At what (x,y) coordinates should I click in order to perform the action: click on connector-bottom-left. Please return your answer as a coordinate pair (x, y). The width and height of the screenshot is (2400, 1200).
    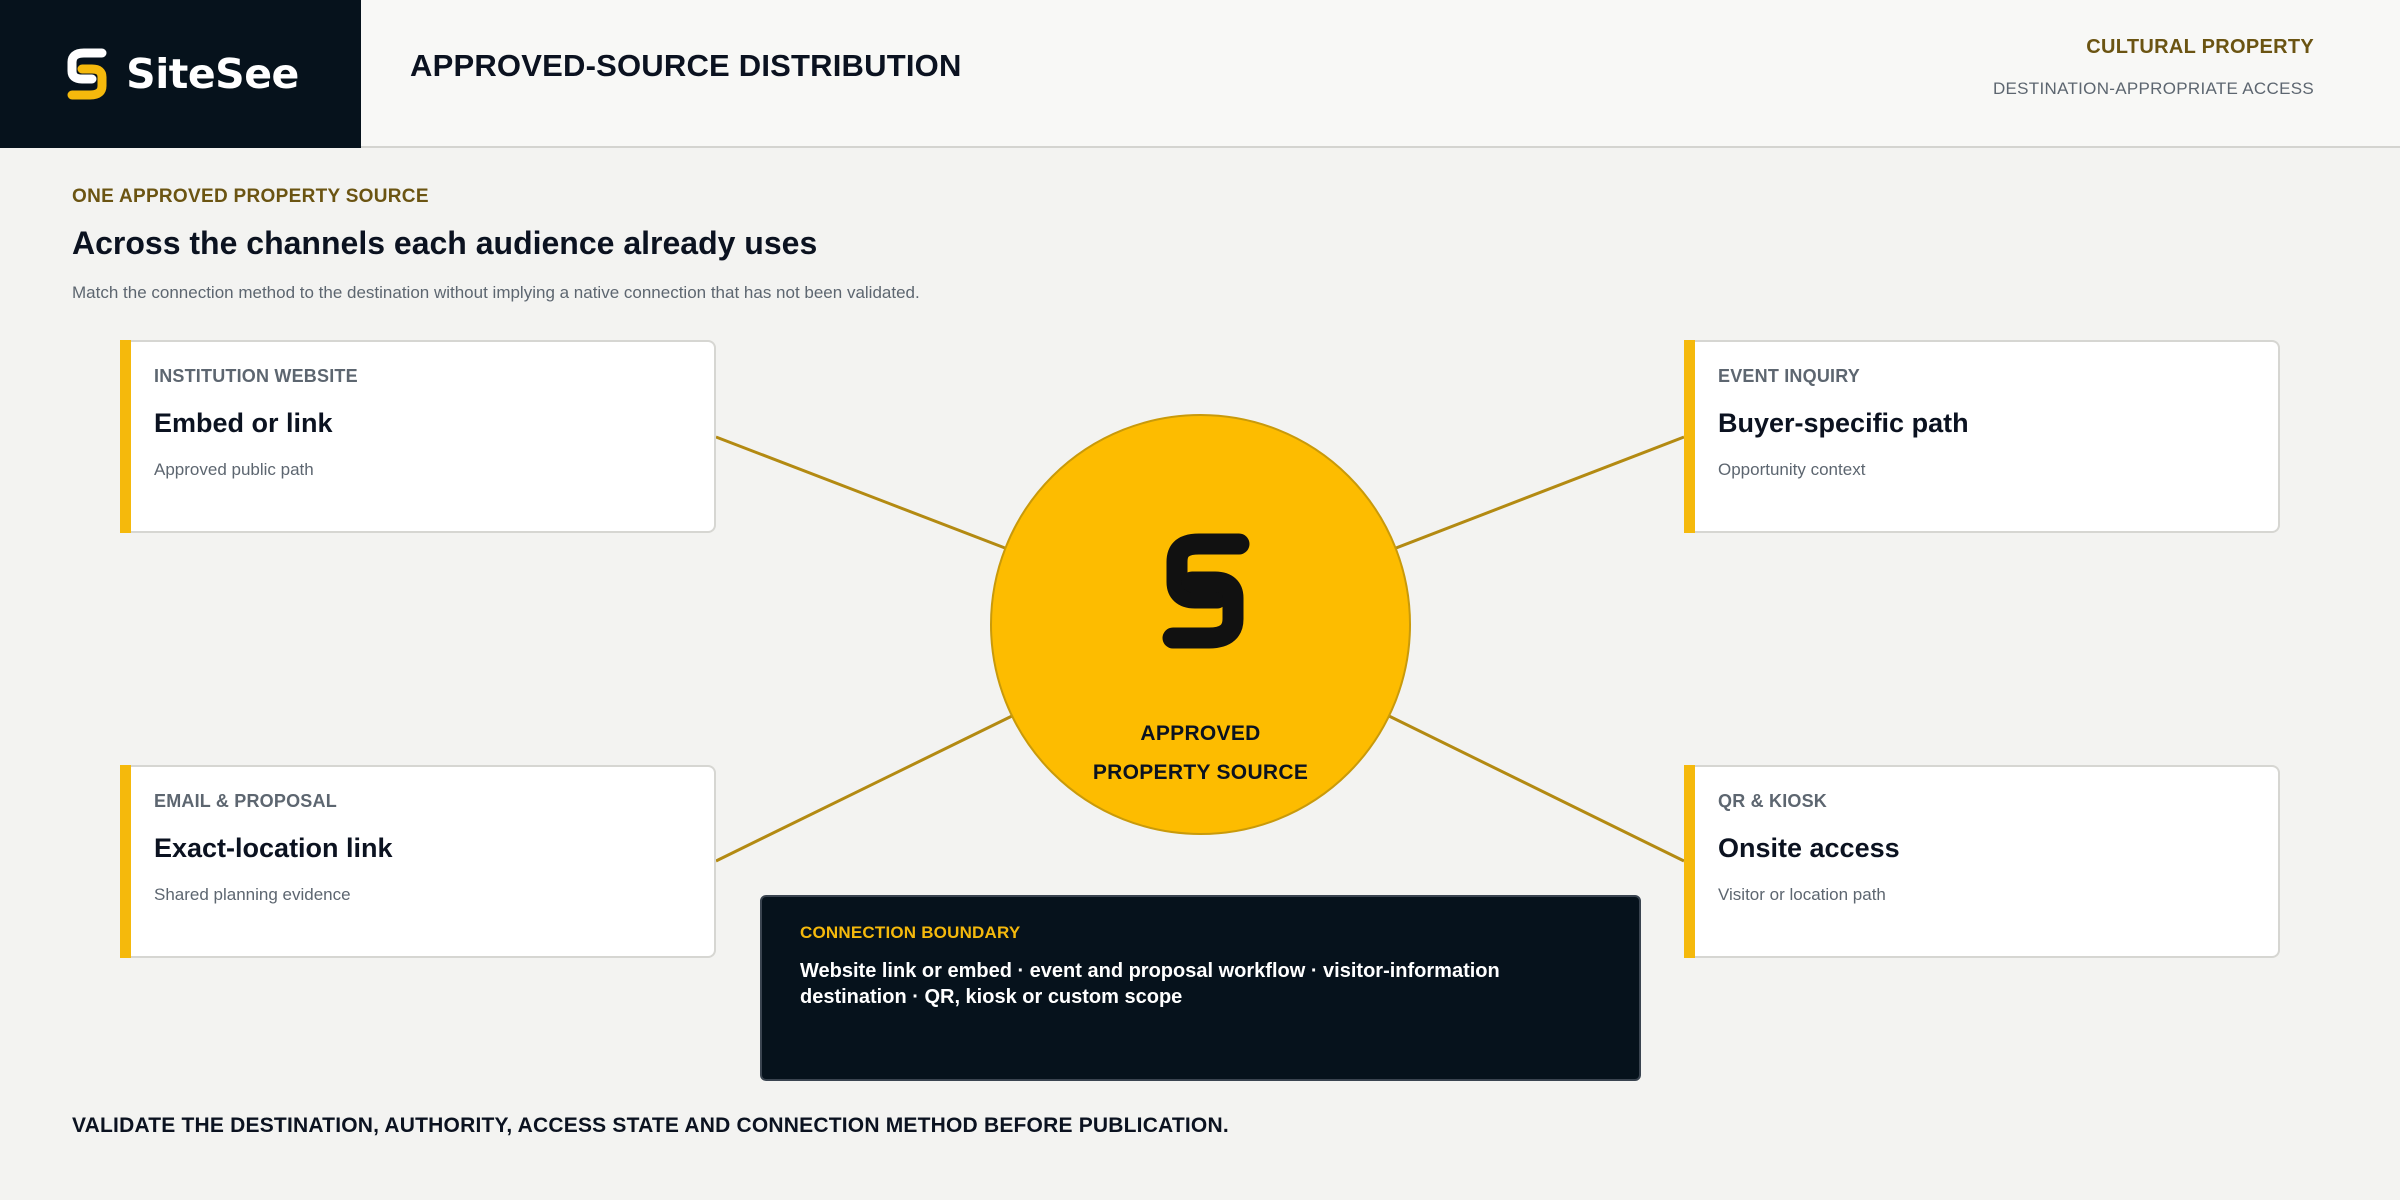
    Looking at the image, I should click on (864, 788).